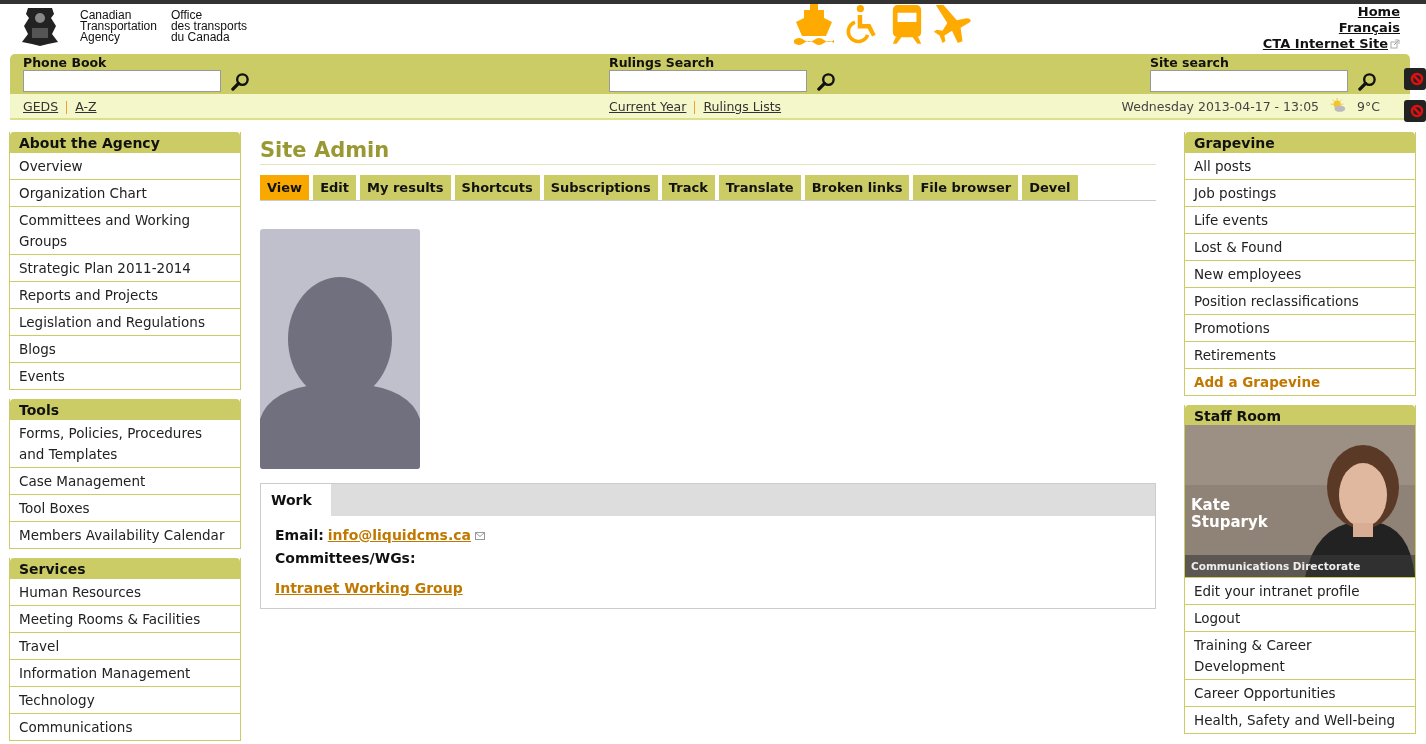  What do you see at coordinates (125, 699) in the screenshot?
I see `sidebar-item: Technology` at bounding box center [125, 699].